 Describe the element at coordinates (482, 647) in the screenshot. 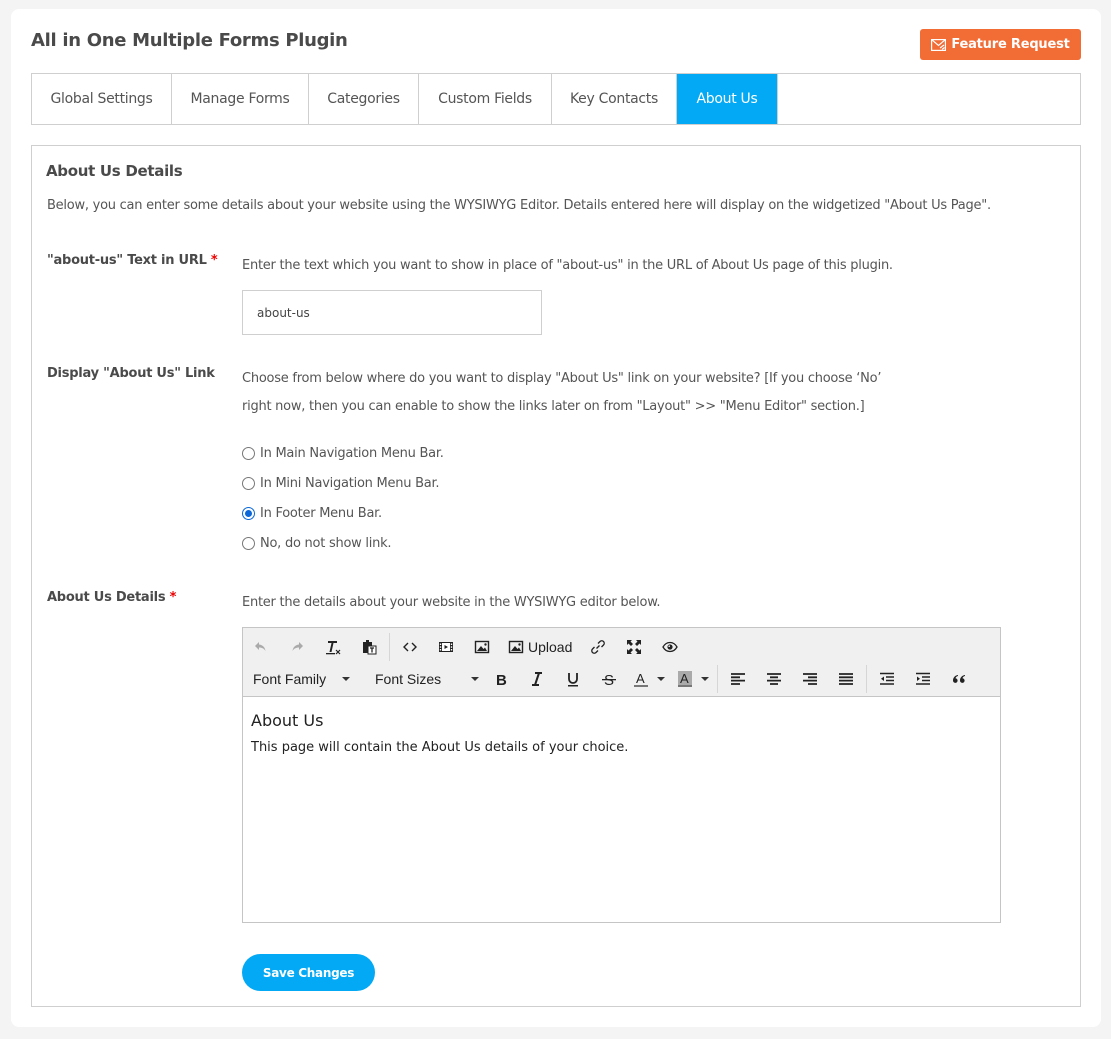

I see `insert-image-button` at that location.